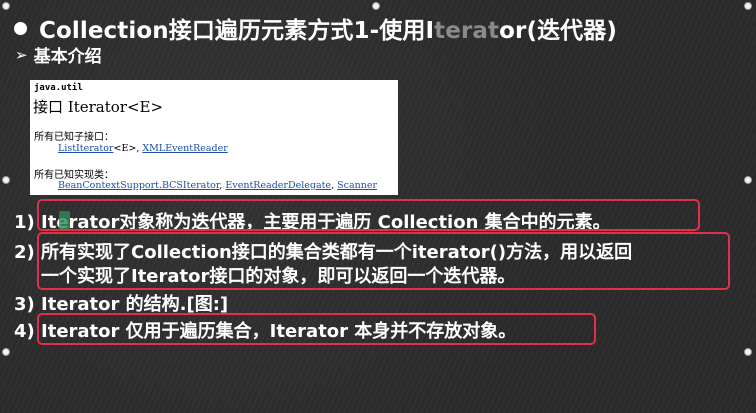 Image resolution: width=756 pixels, height=413 pixels. Describe the element at coordinates (86, 148) in the screenshot. I see `link-listiterator: ListIterator` at that location.